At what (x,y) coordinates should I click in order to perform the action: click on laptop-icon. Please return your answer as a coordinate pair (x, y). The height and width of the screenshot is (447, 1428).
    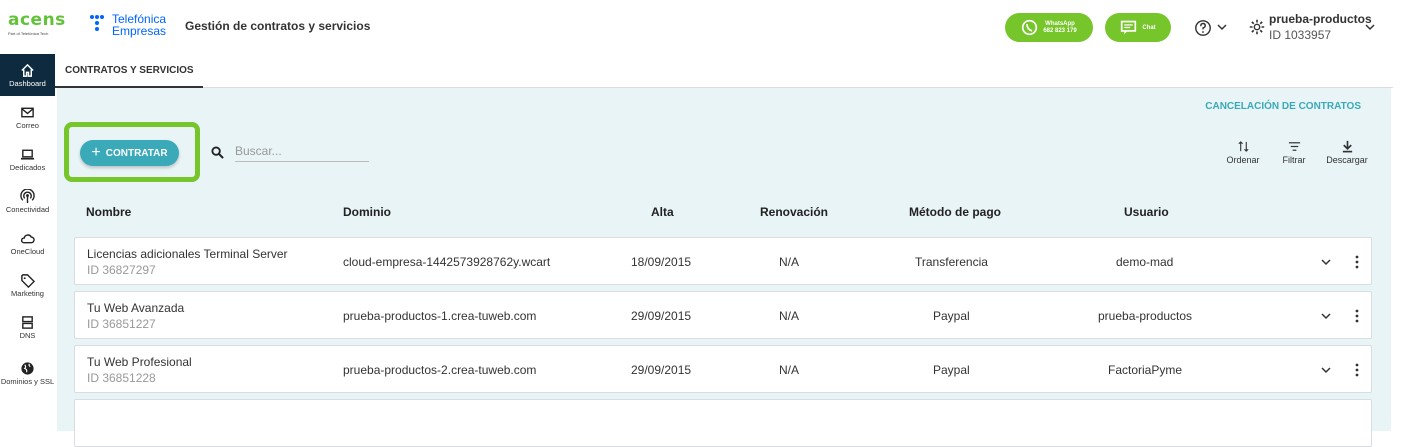
    Looking at the image, I should click on (27, 154).